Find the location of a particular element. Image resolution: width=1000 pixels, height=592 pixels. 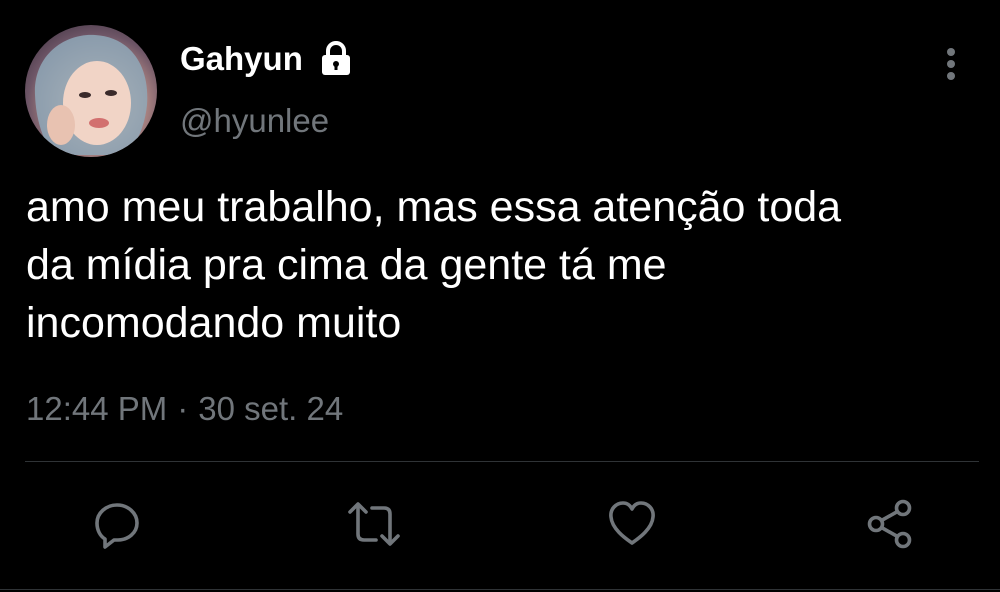

like-icon is located at coordinates (632, 527).